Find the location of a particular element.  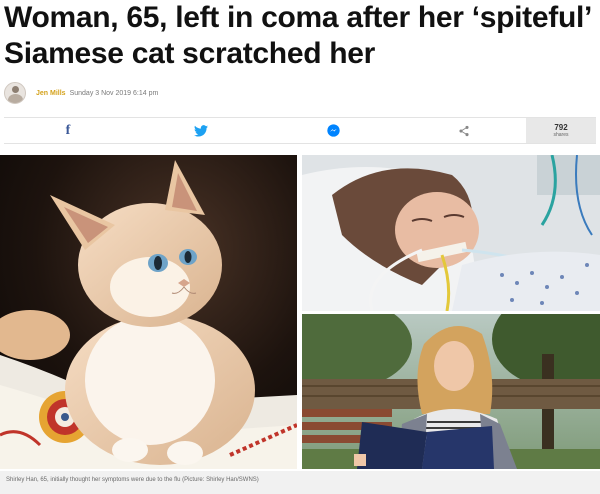

facebook-share-button: f is located at coordinates (68, 130).